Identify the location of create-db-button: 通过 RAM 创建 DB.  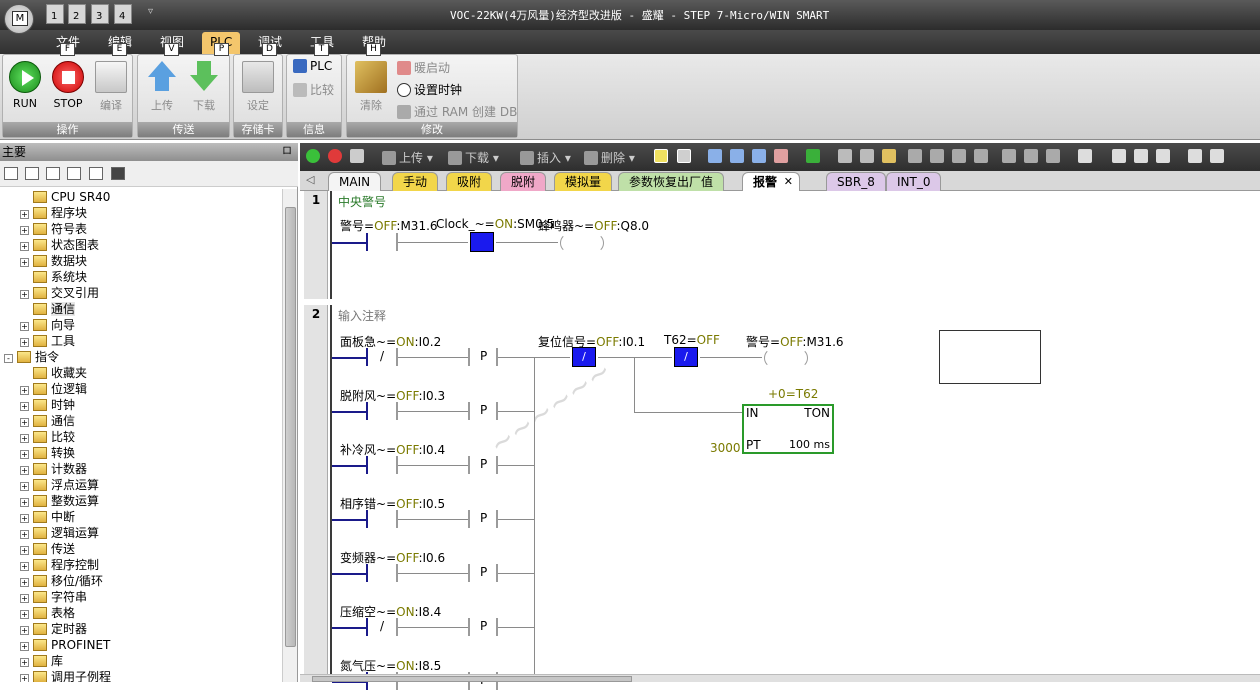
(457, 111).